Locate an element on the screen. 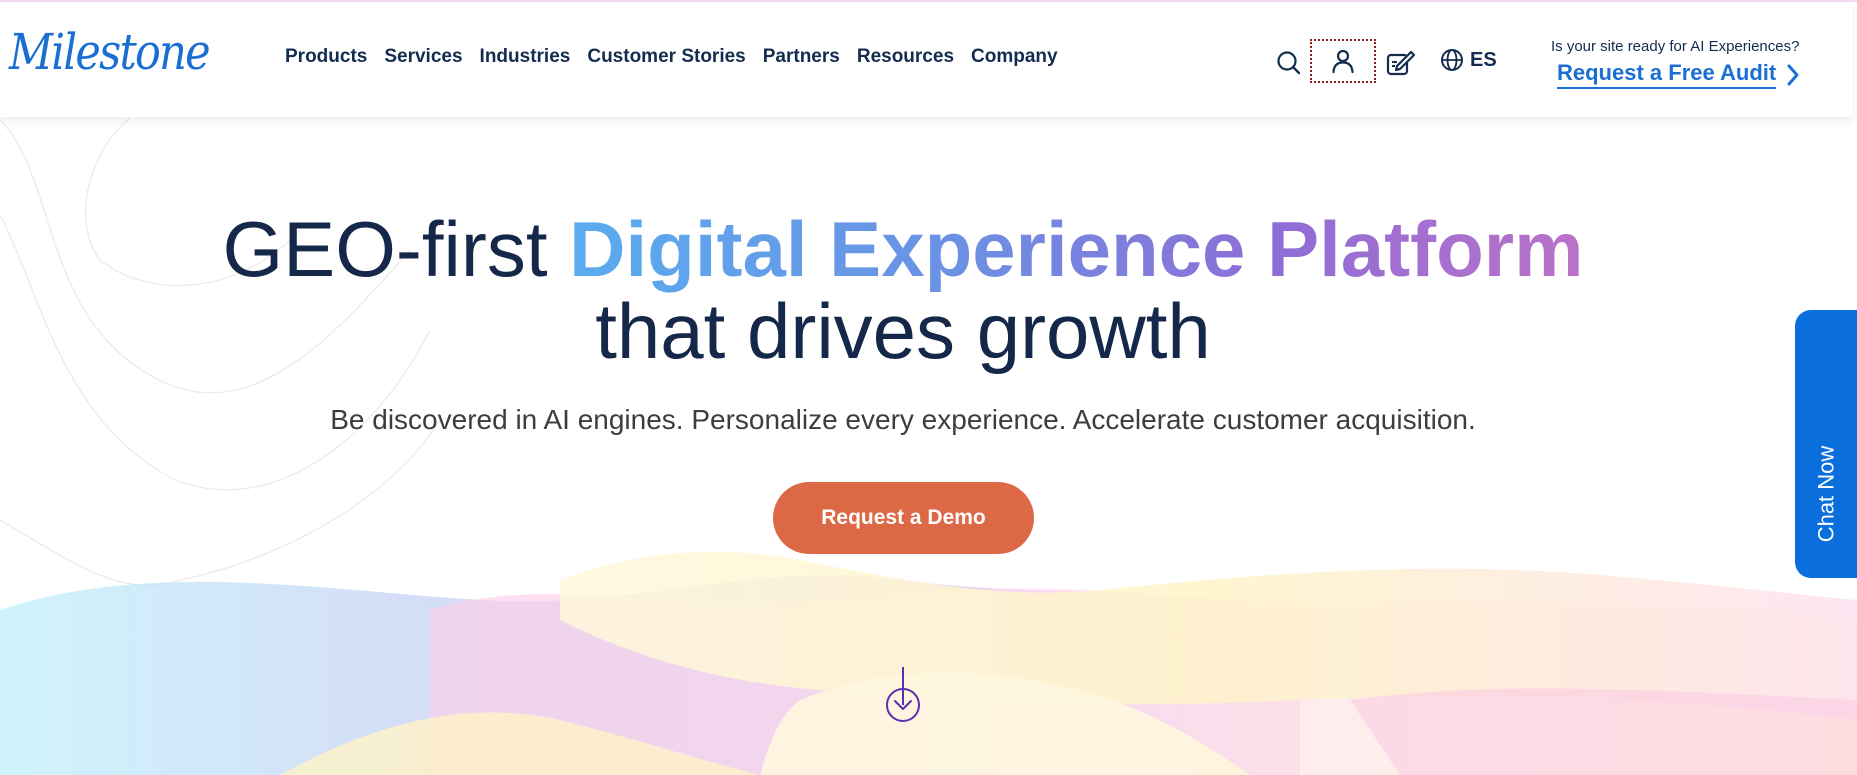 This screenshot has width=1857, height=775. edit-icon is located at coordinates (1401, 63).